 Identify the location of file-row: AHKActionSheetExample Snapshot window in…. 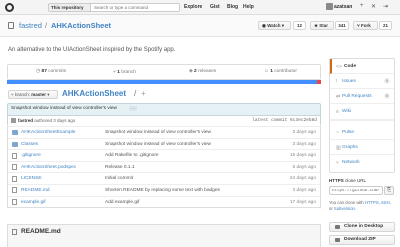
(164, 132).